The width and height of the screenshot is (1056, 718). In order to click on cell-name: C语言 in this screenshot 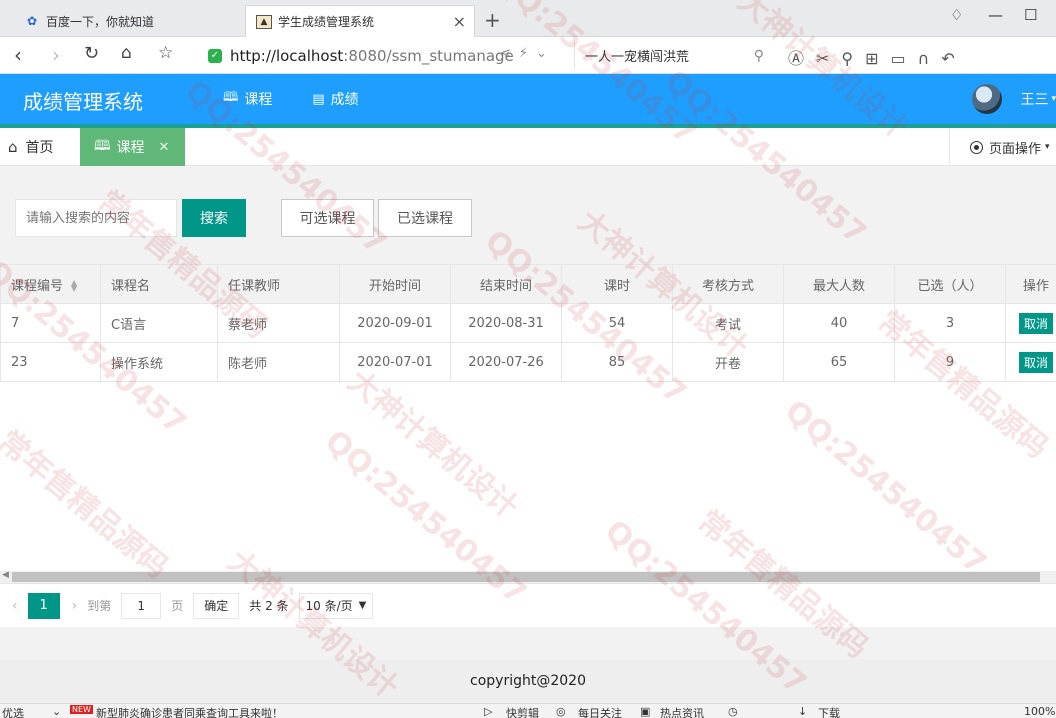, I will do `click(159, 323)`.